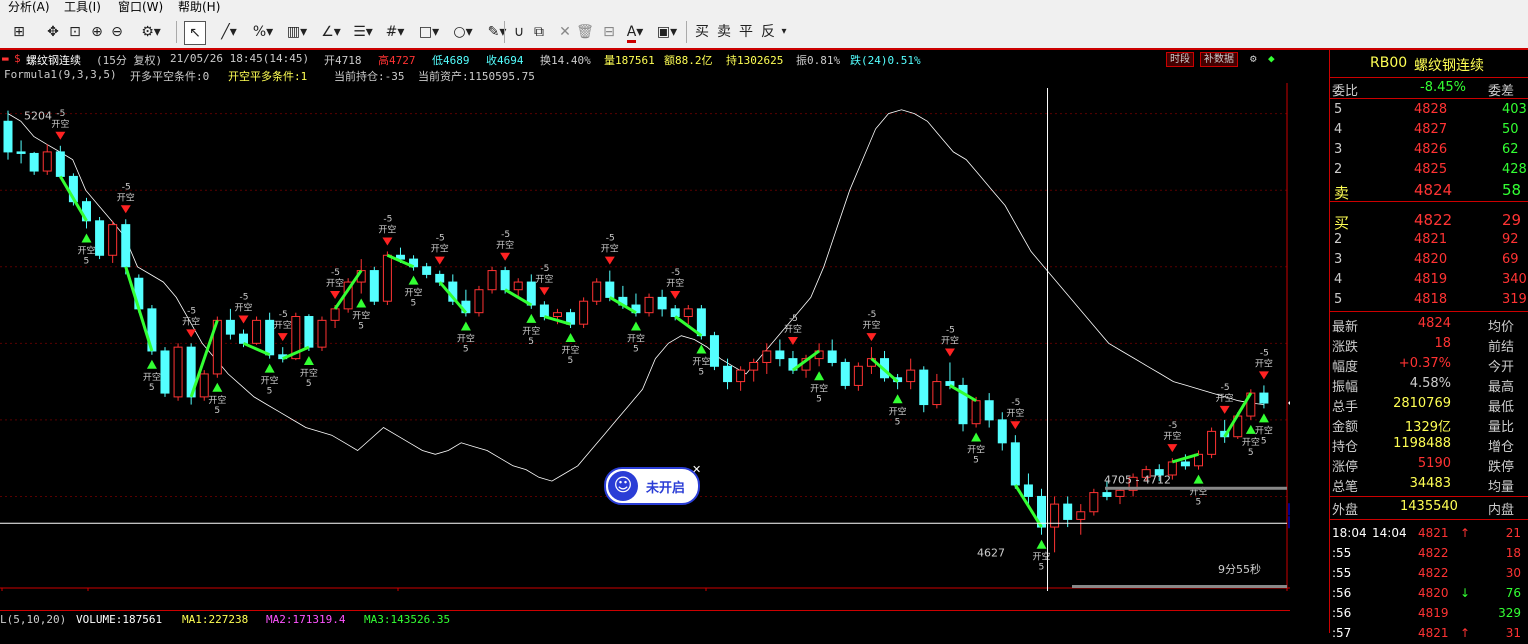 The image size is (1528, 644). I want to click on menu-tools: 工具(I), so click(82, 7).